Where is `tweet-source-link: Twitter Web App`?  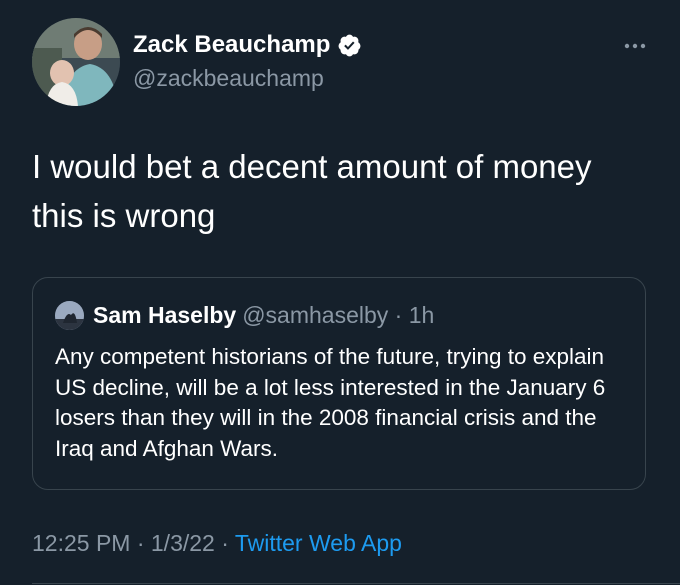 tweet-source-link: Twitter Web App is located at coordinates (318, 543).